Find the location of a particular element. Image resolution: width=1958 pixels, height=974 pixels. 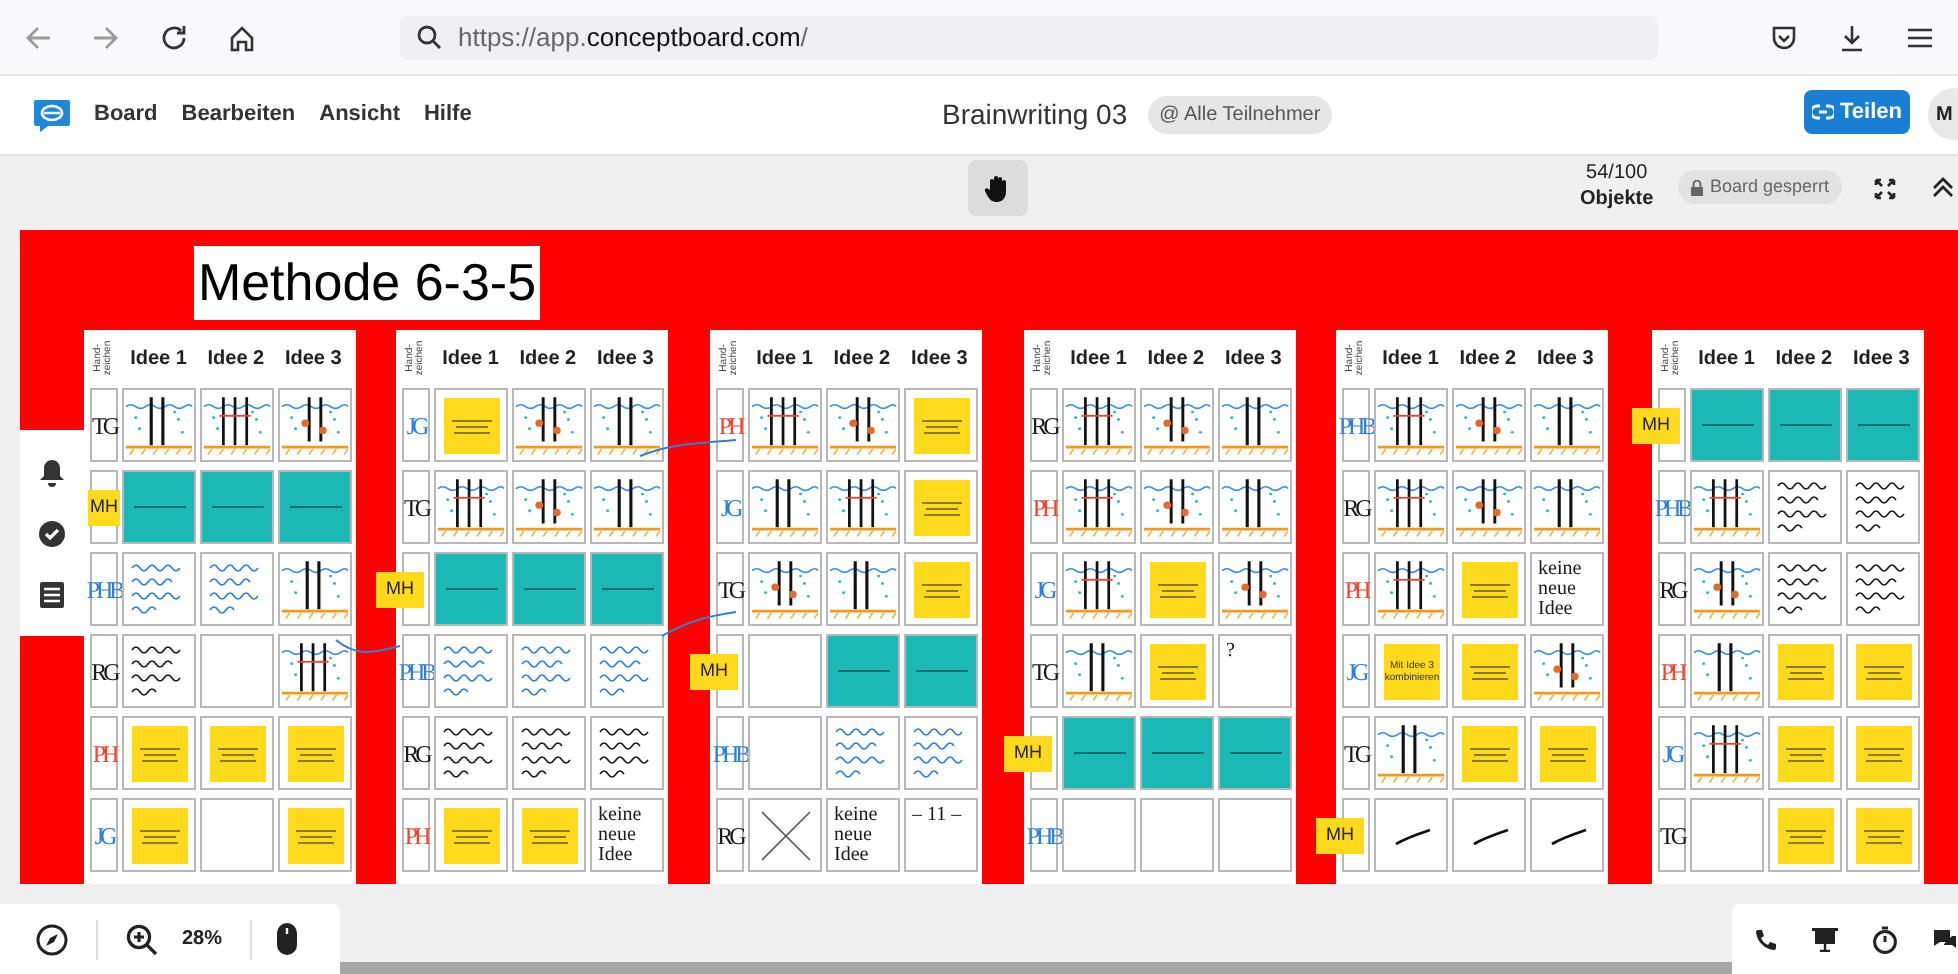

home-icon is located at coordinates (242, 37).